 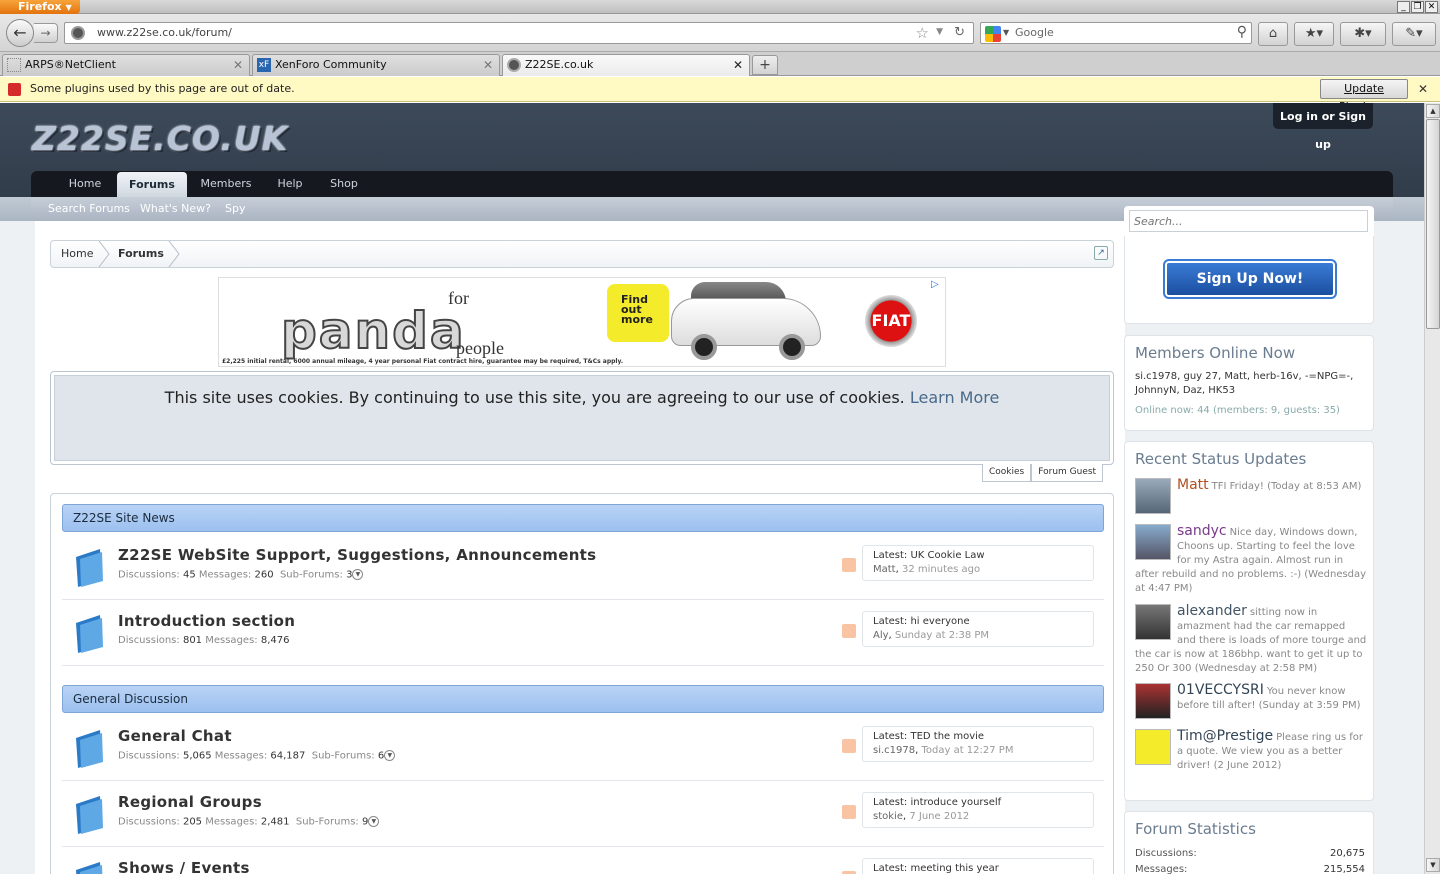 What do you see at coordinates (226, 184) in the screenshot?
I see `nav-members: Members` at bounding box center [226, 184].